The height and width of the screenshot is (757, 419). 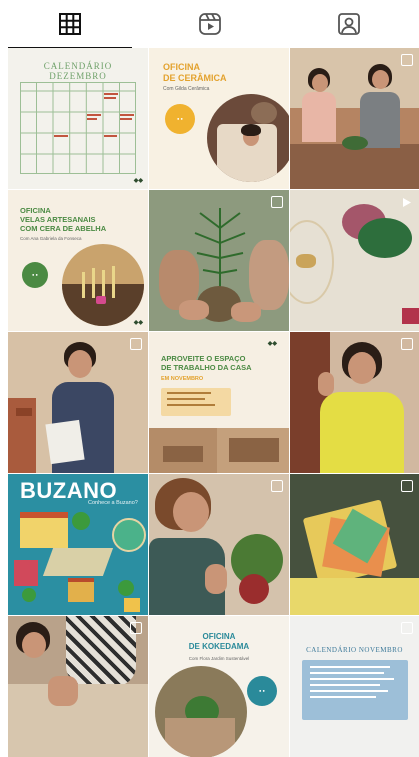 What do you see at coordinates (219, 658) in the screenshot?
I see `post-subtitle: Com Flora Jardim Sustentável` at bounding box center [219, 658].